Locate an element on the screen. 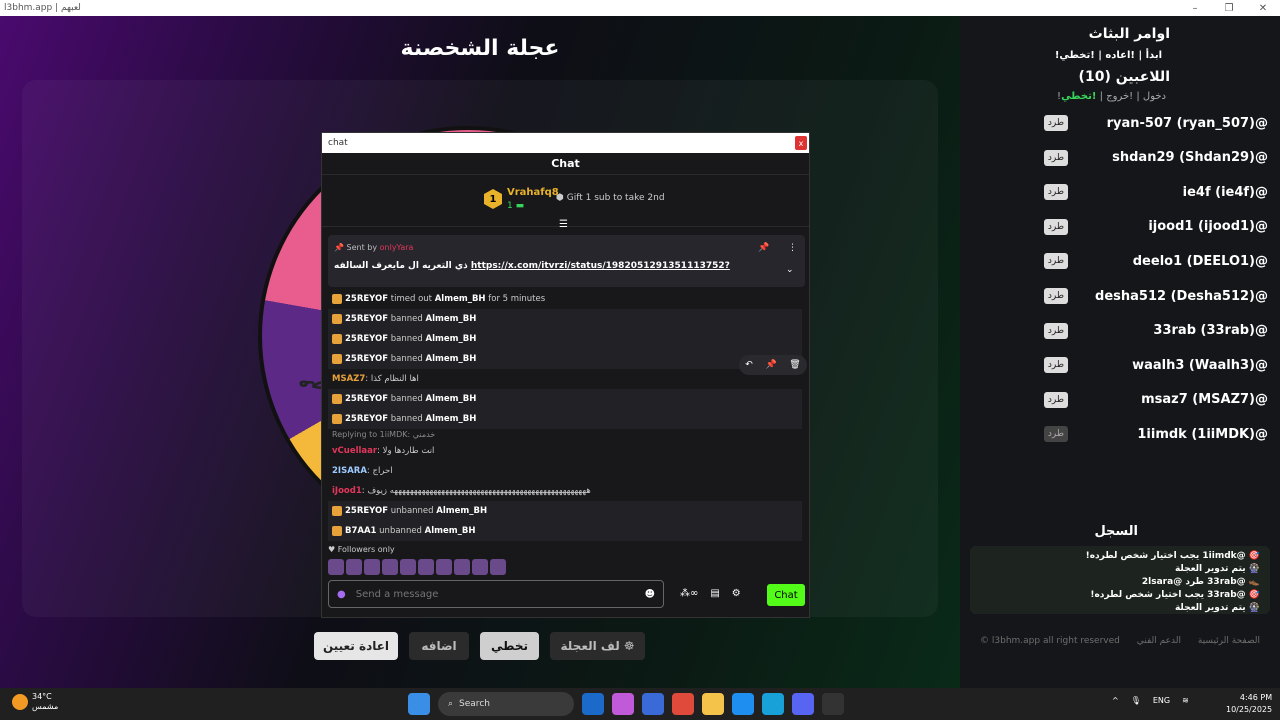 The height and width of the screenshot is (720, 1280). microphone-icon: 🎙 is located at coordinates (1136, 700).